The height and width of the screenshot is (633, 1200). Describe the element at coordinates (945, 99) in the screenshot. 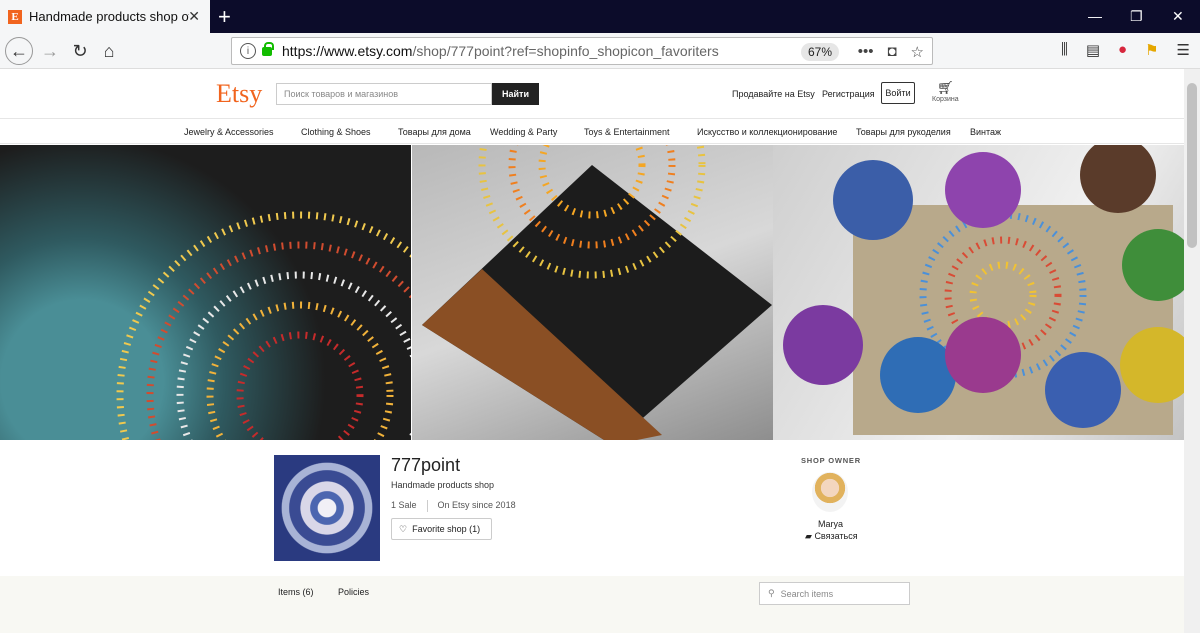

I see `cart-label: Корзина` at that location.